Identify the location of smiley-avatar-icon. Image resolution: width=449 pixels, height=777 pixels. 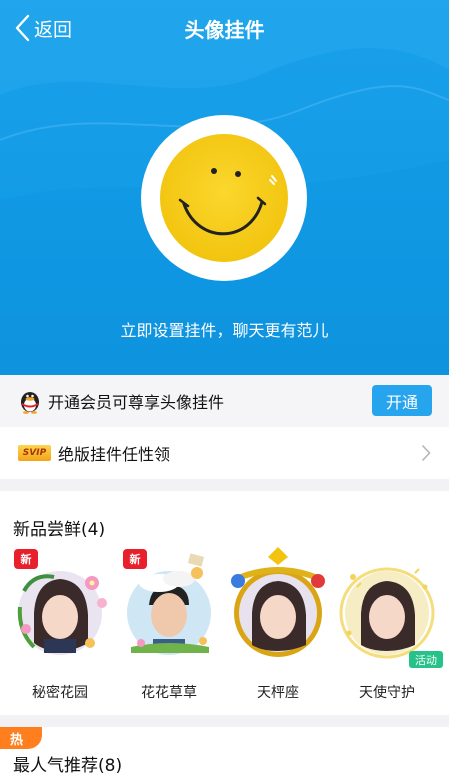
(224, 198).